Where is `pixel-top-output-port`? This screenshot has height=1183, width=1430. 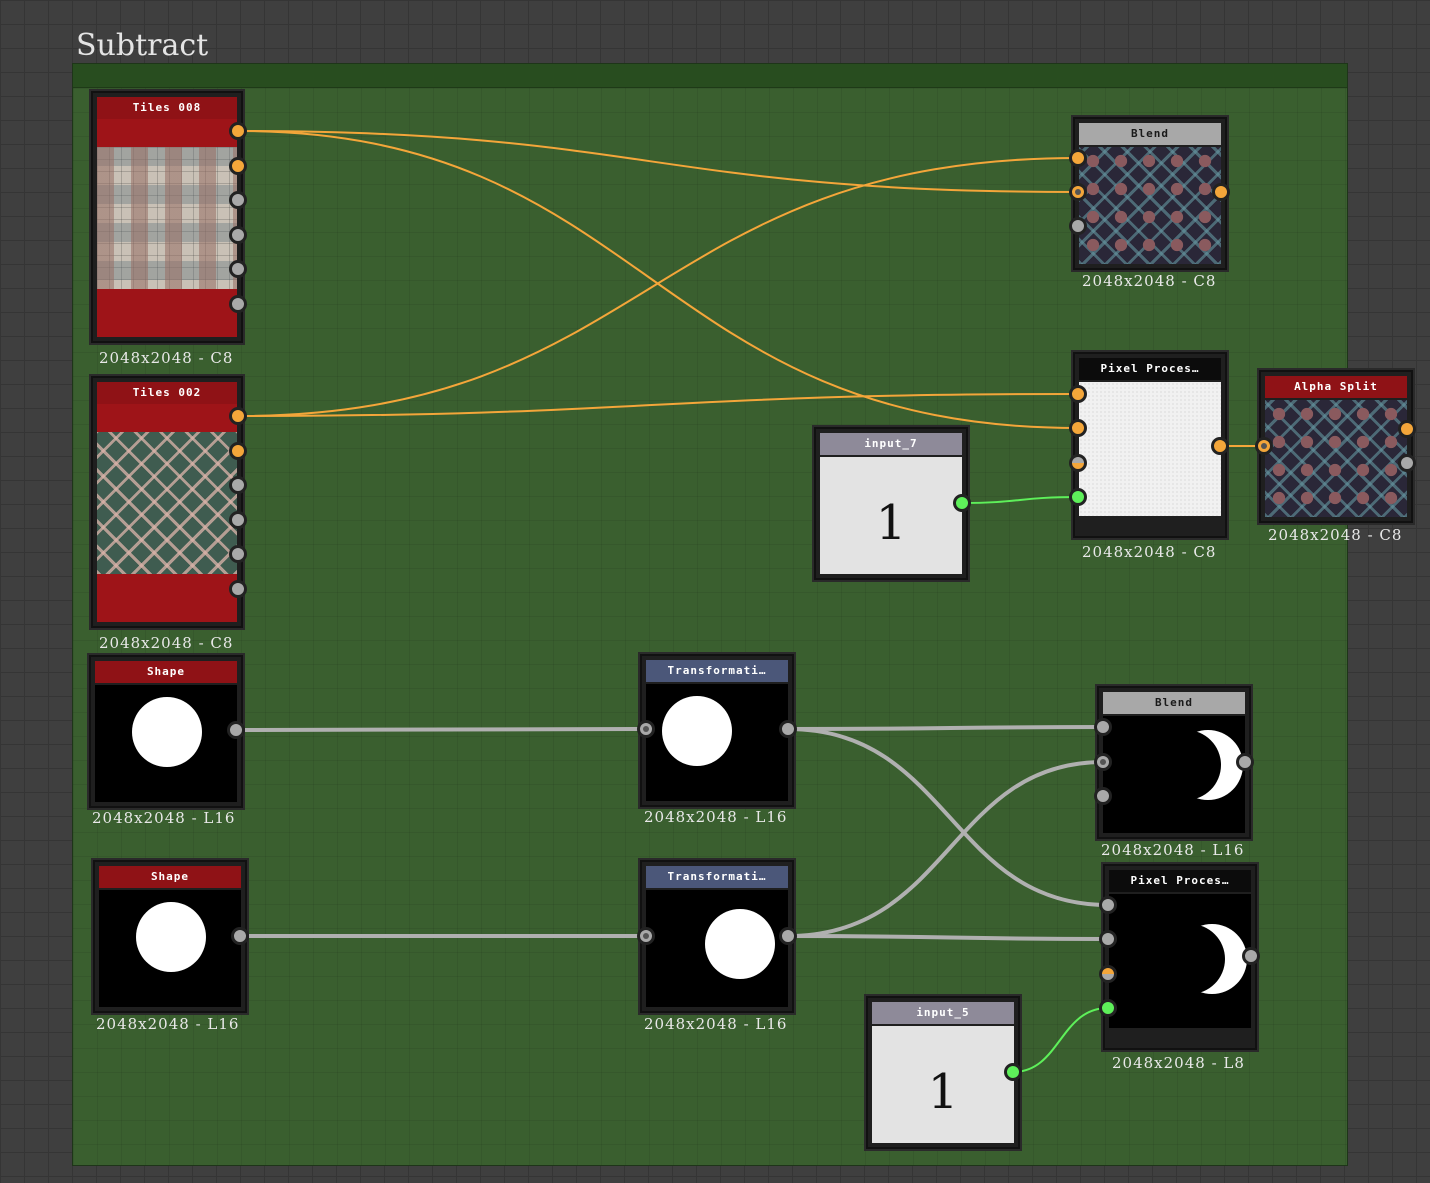 pixel-top-output-port is located at coordinates (1220, 446).